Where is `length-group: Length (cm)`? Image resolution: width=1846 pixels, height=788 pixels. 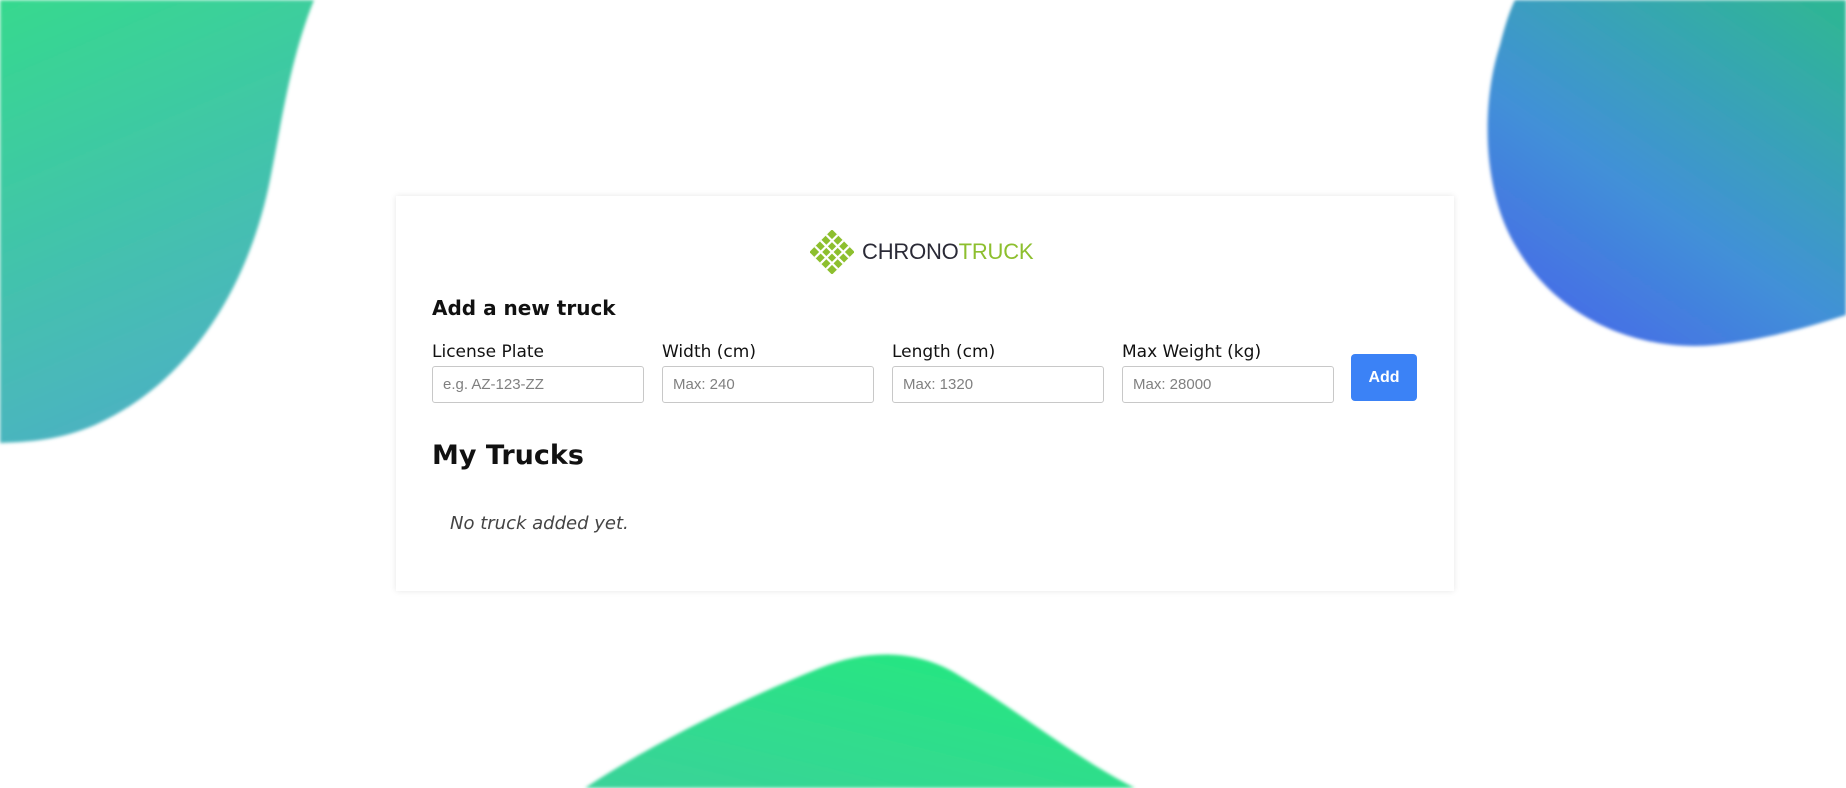
length-group: Length (cm) is located at coordinates (998, 373).